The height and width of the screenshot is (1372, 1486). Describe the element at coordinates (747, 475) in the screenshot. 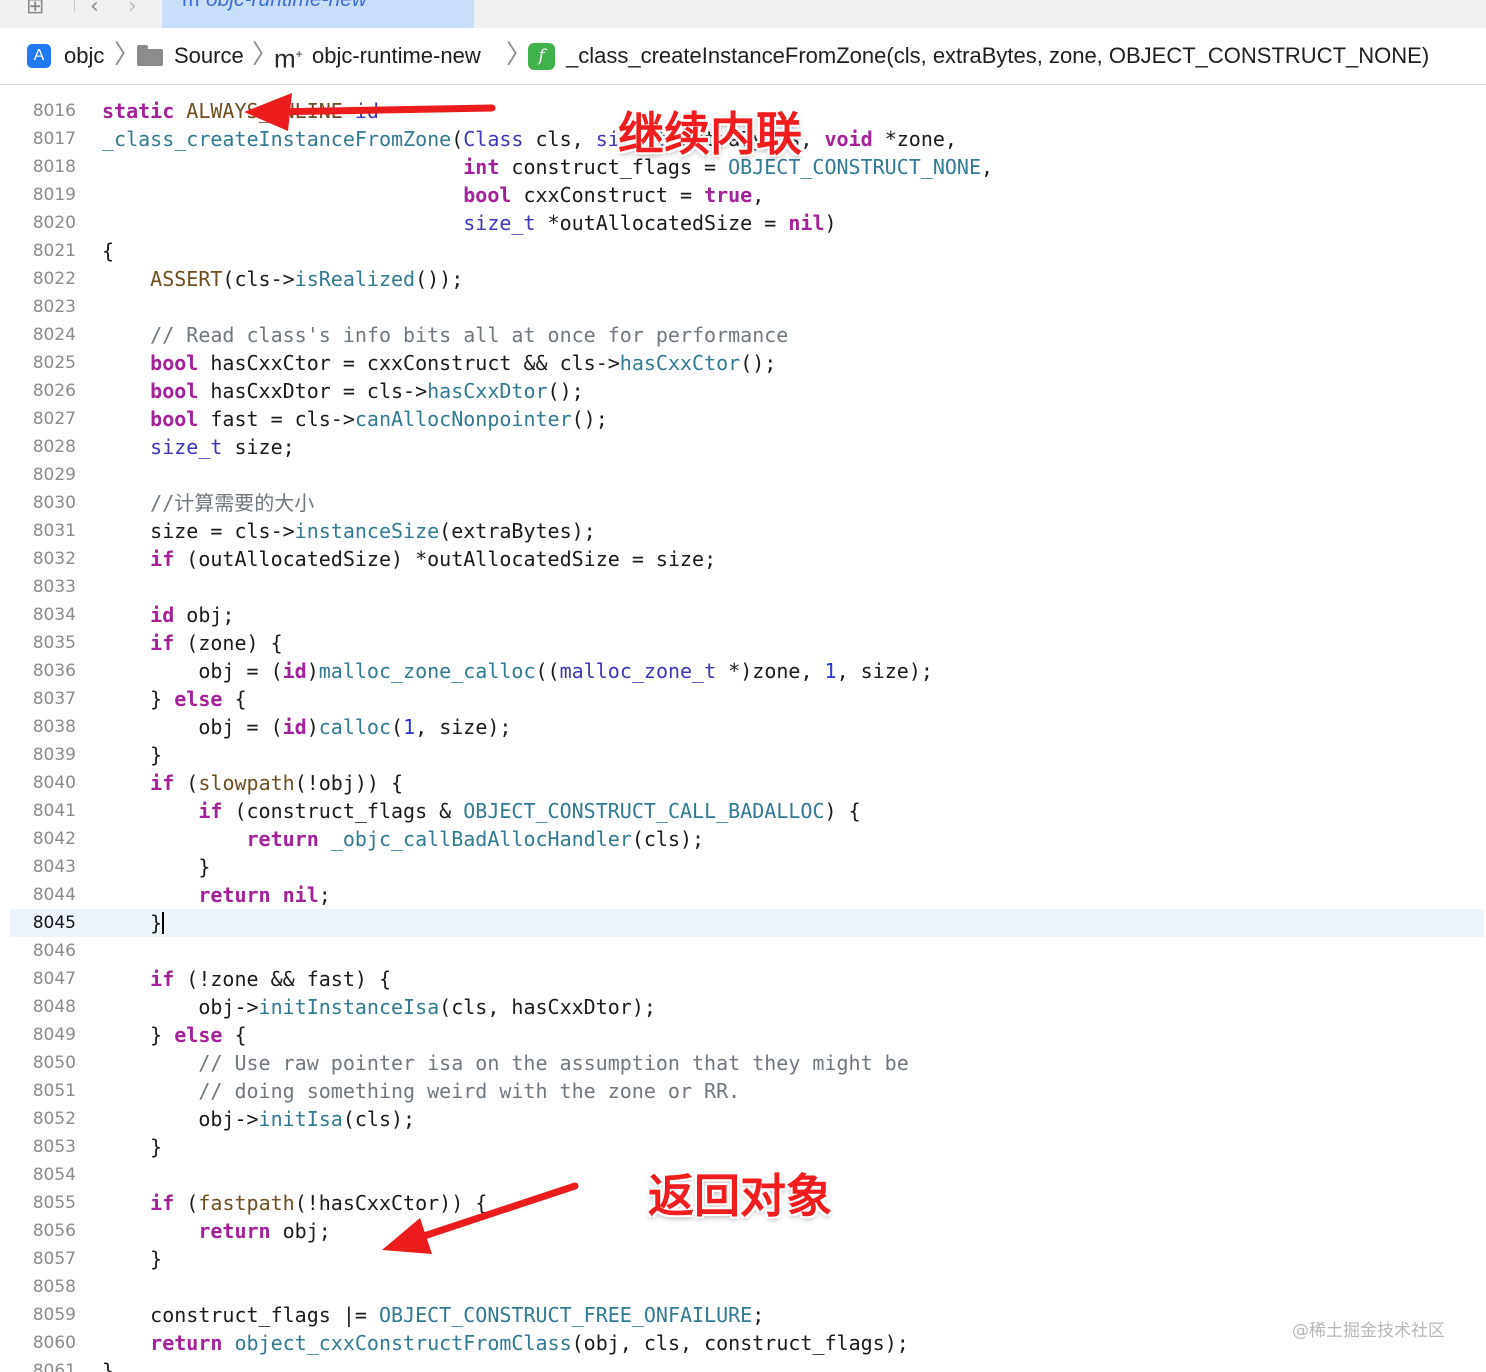

I see `code-line: 8029` at that location.